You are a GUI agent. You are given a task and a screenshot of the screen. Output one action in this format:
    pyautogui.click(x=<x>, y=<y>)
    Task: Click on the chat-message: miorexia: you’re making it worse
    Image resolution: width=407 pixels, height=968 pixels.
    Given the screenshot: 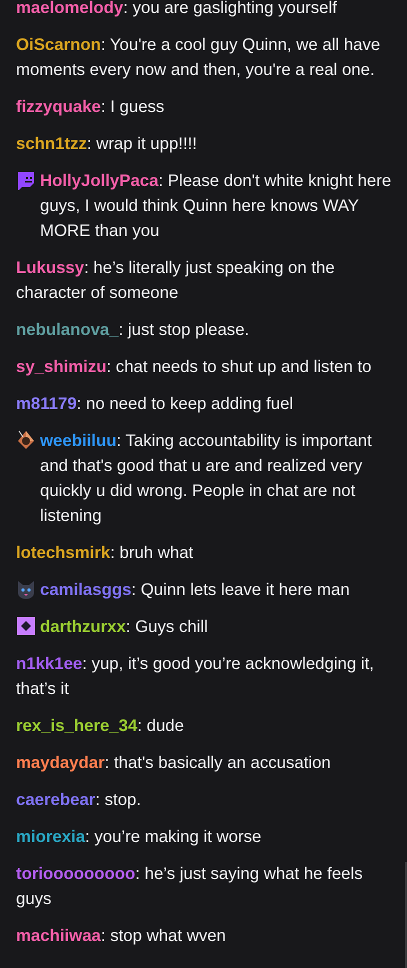 What is the action you would take?
    pyautogui.click(x=139, y=837)
    